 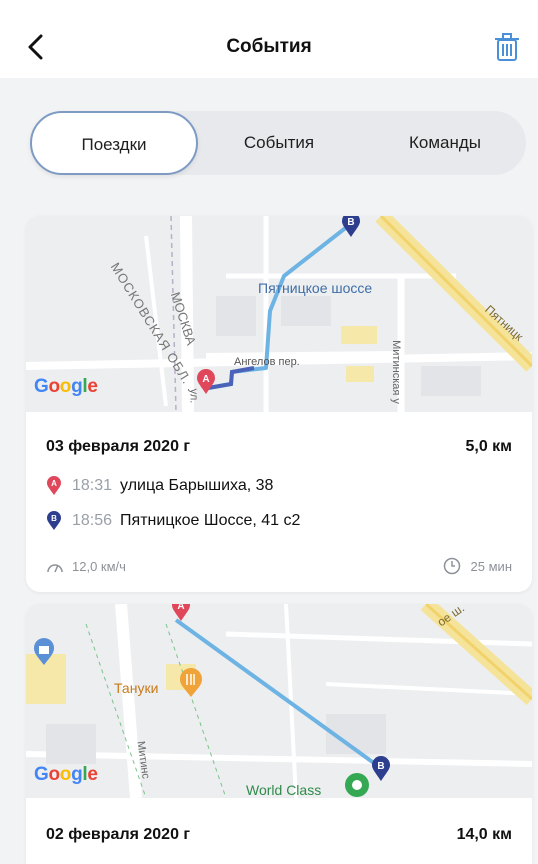 What do you see at coordinates (92, 520) in the screenshot?
I see `end-time: 18:56` at bounding box center [92, 520].